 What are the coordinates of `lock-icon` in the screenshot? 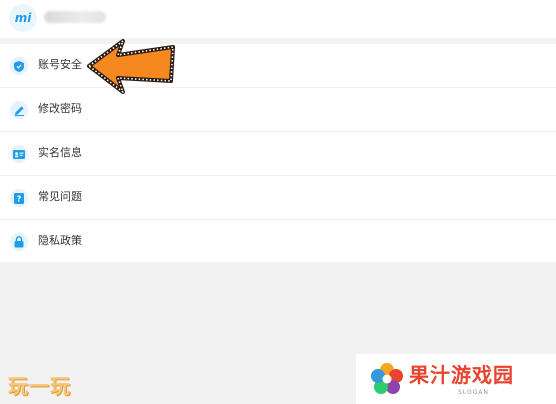 It's located at (19, 242).